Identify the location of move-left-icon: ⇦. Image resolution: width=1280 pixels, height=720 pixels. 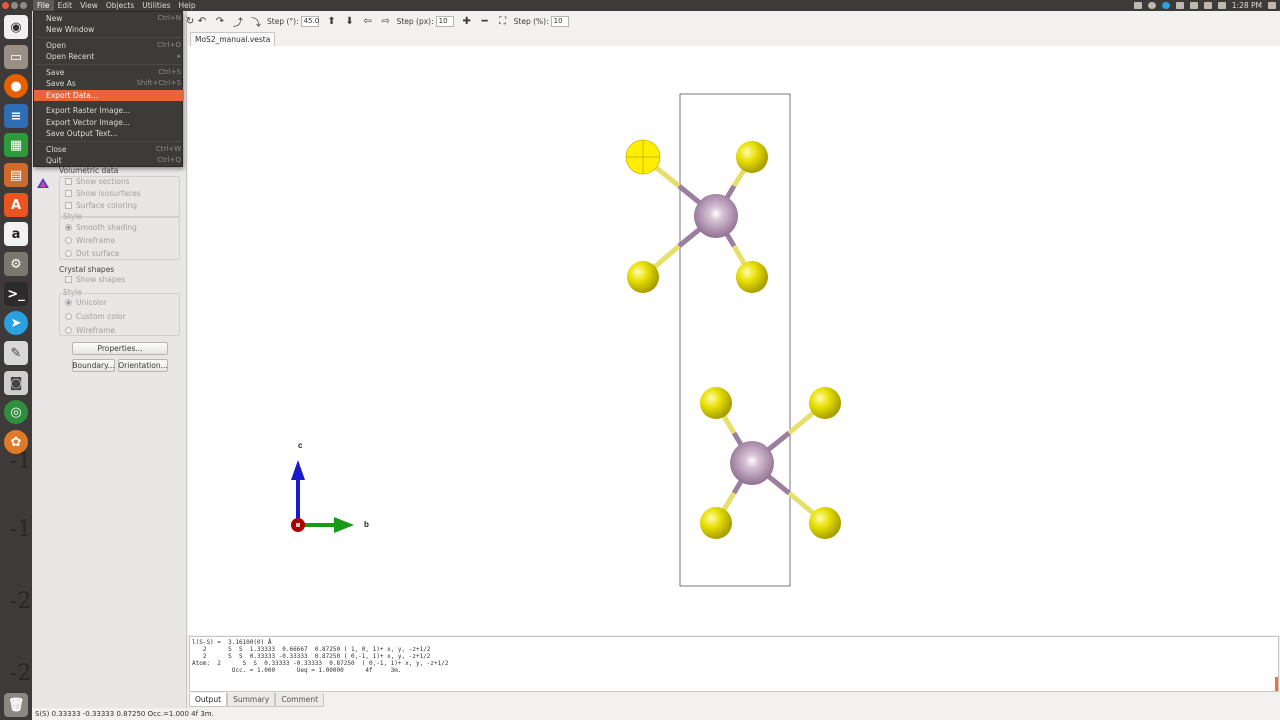
(368, 21).